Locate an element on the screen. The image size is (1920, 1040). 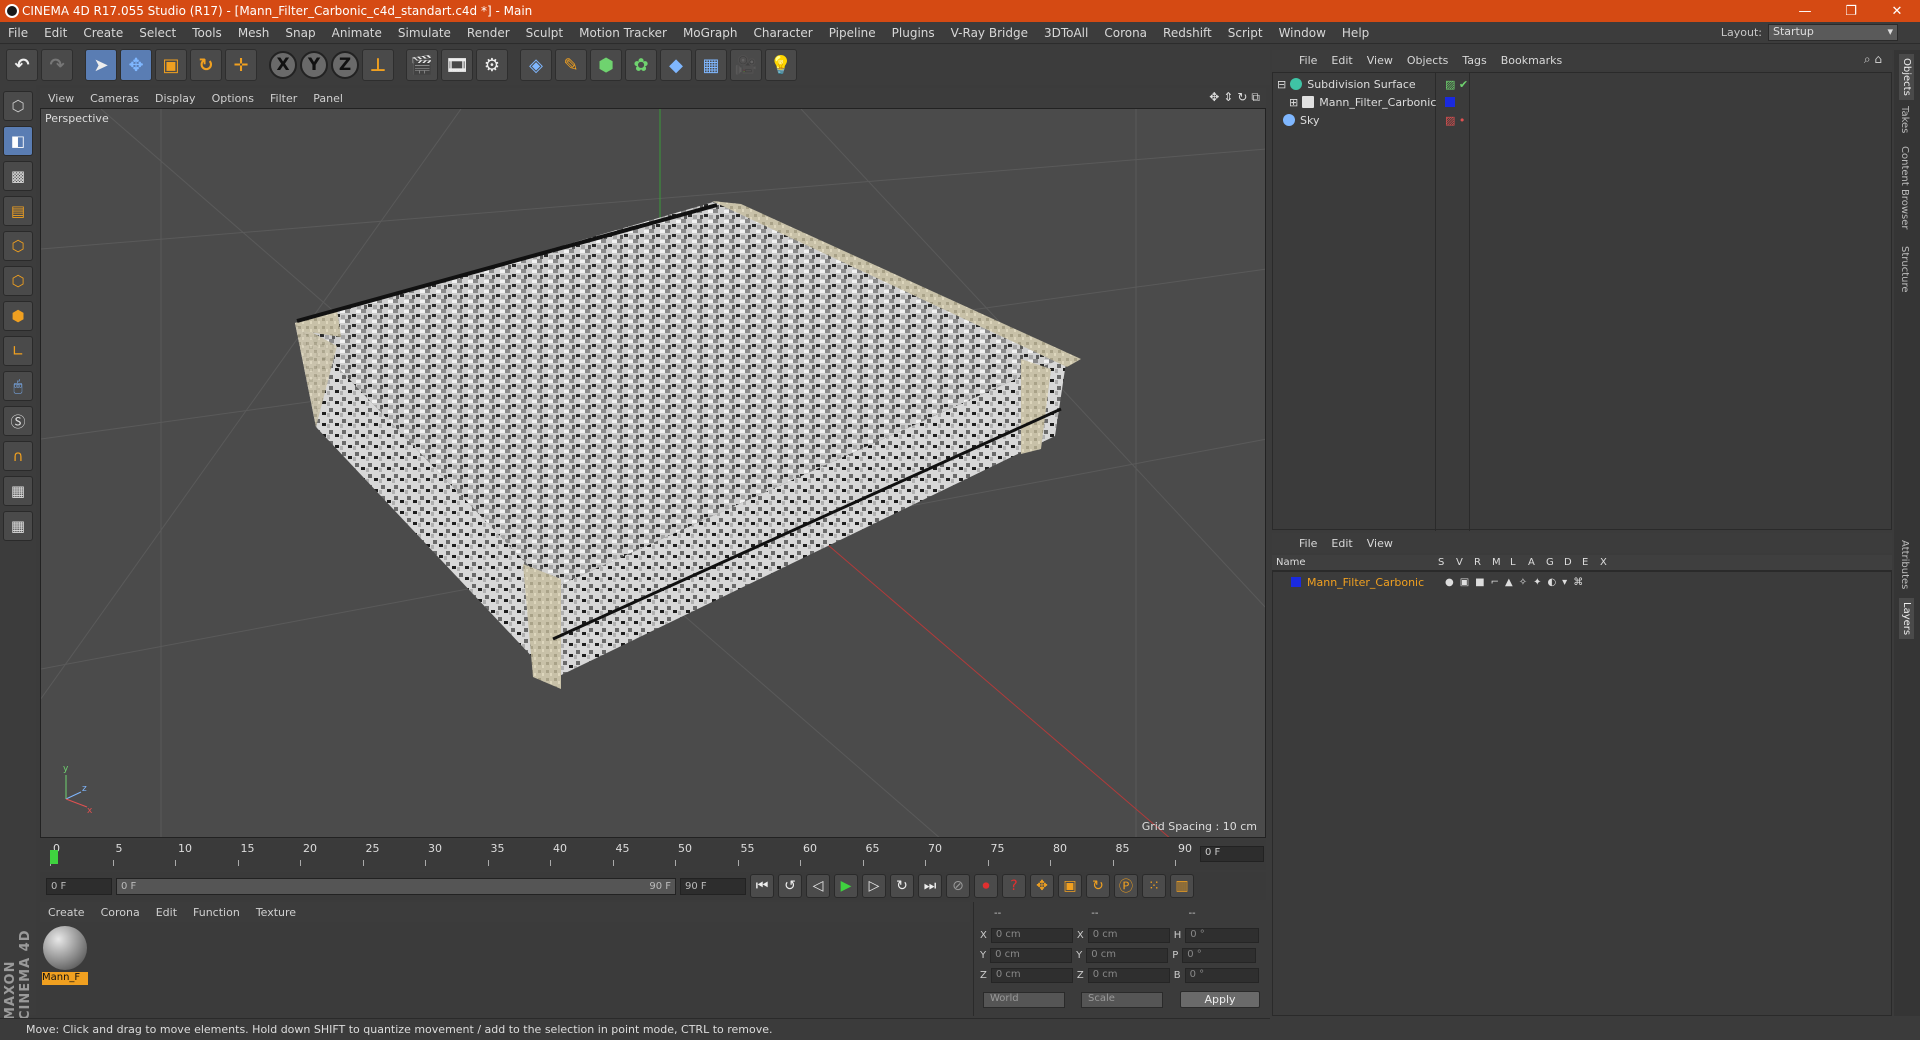
objects-menu-view: View is located at coordinates (1380, 60).